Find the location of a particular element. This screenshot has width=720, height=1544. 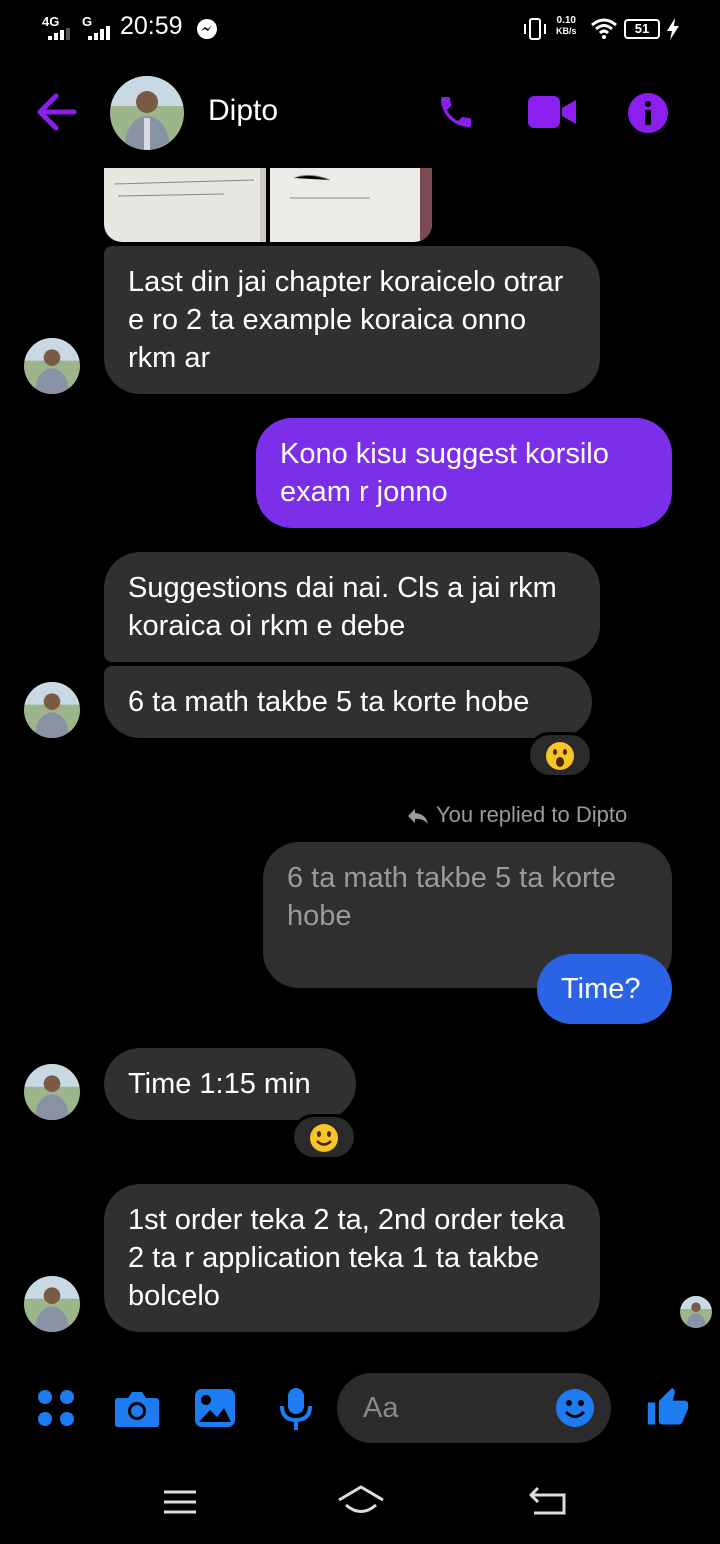

smile-emoji-icon is located at coordinates (324, 1138).